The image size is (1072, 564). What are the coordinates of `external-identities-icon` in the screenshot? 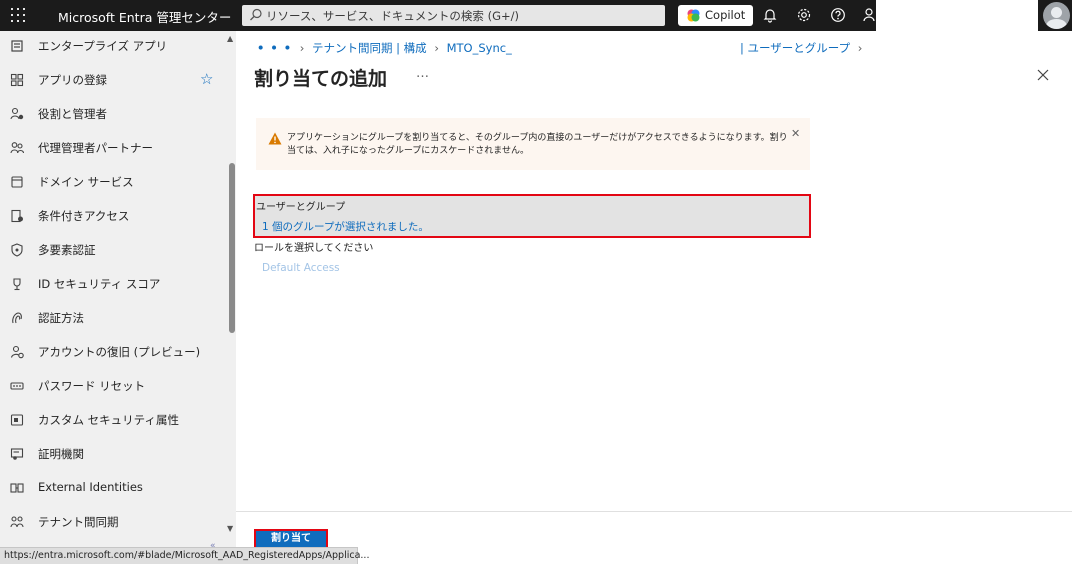 It's located at (17, 488).